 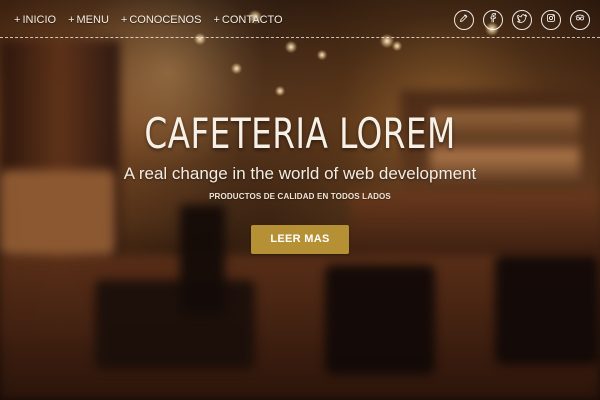 I want to click on menu-item-contacto: + CONTACTO, so click(x=247, y=20).